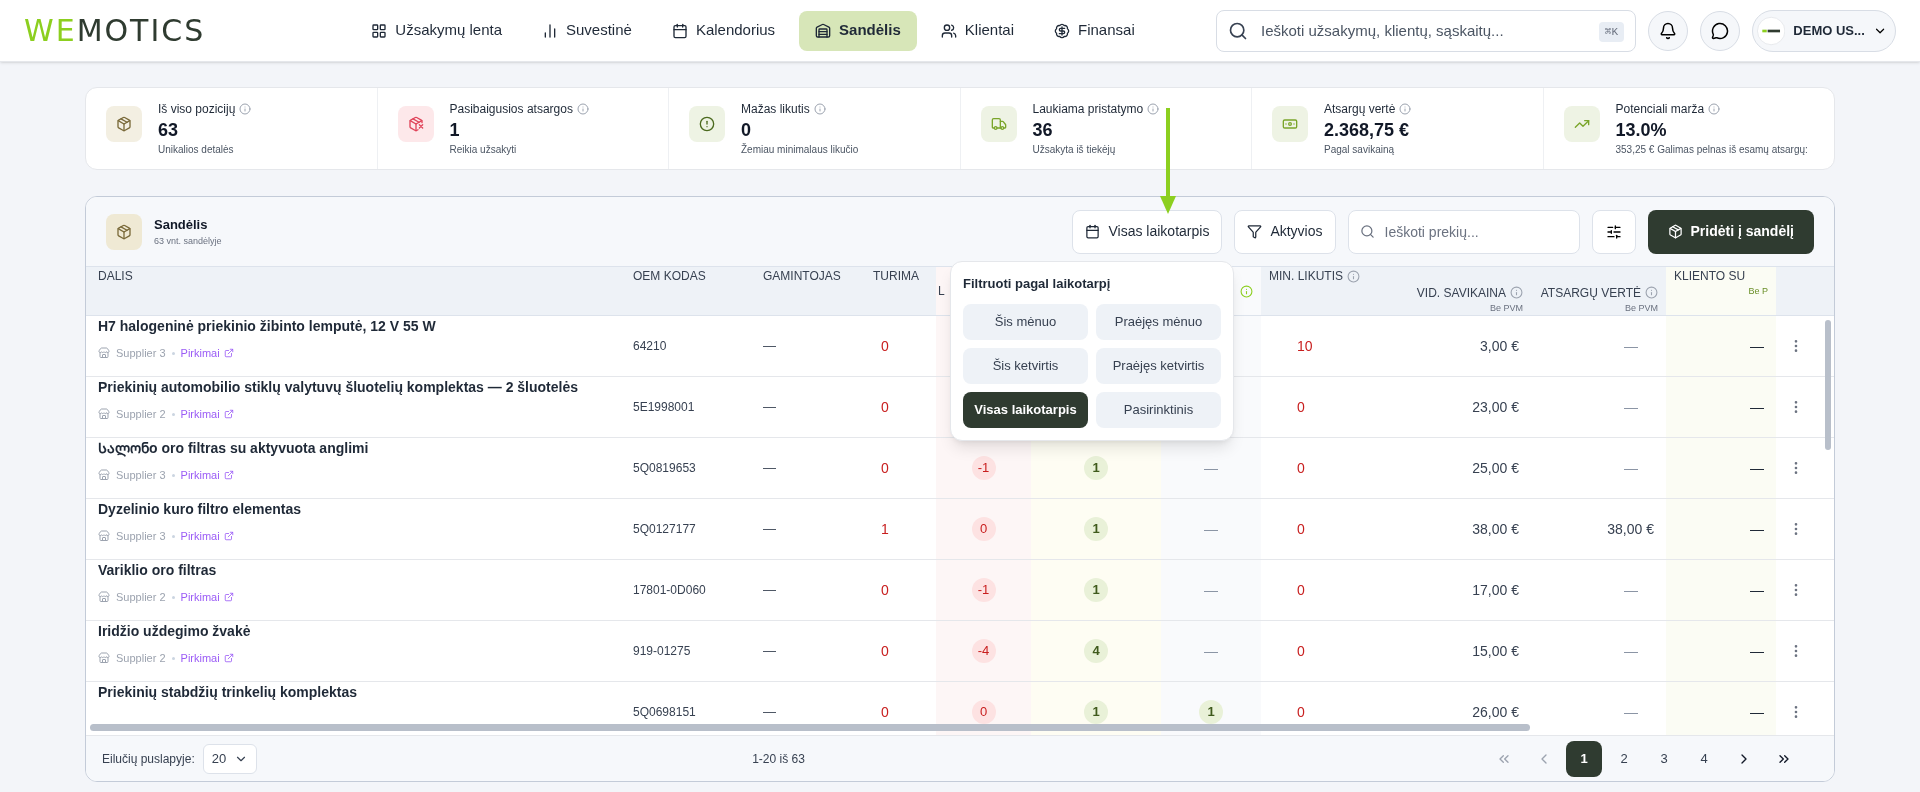  What do you see at coordinates (1360, 109) in the screenshot?
I see `stat-label: Atsargų vertė` at bounding box center [1360, 109].